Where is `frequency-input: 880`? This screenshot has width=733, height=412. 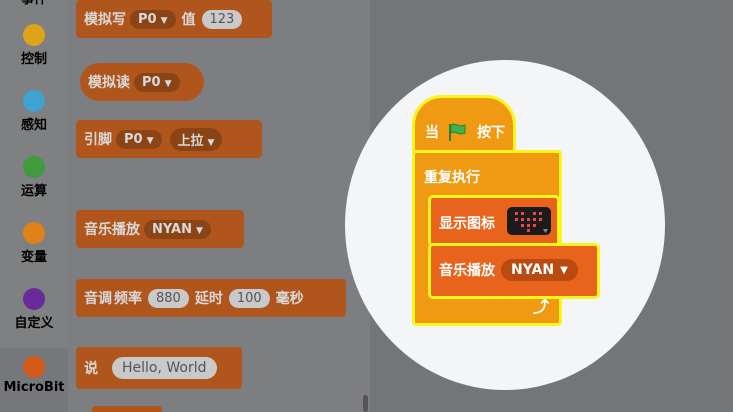 frequency-input: 880 is located at coordinates (168, 298).